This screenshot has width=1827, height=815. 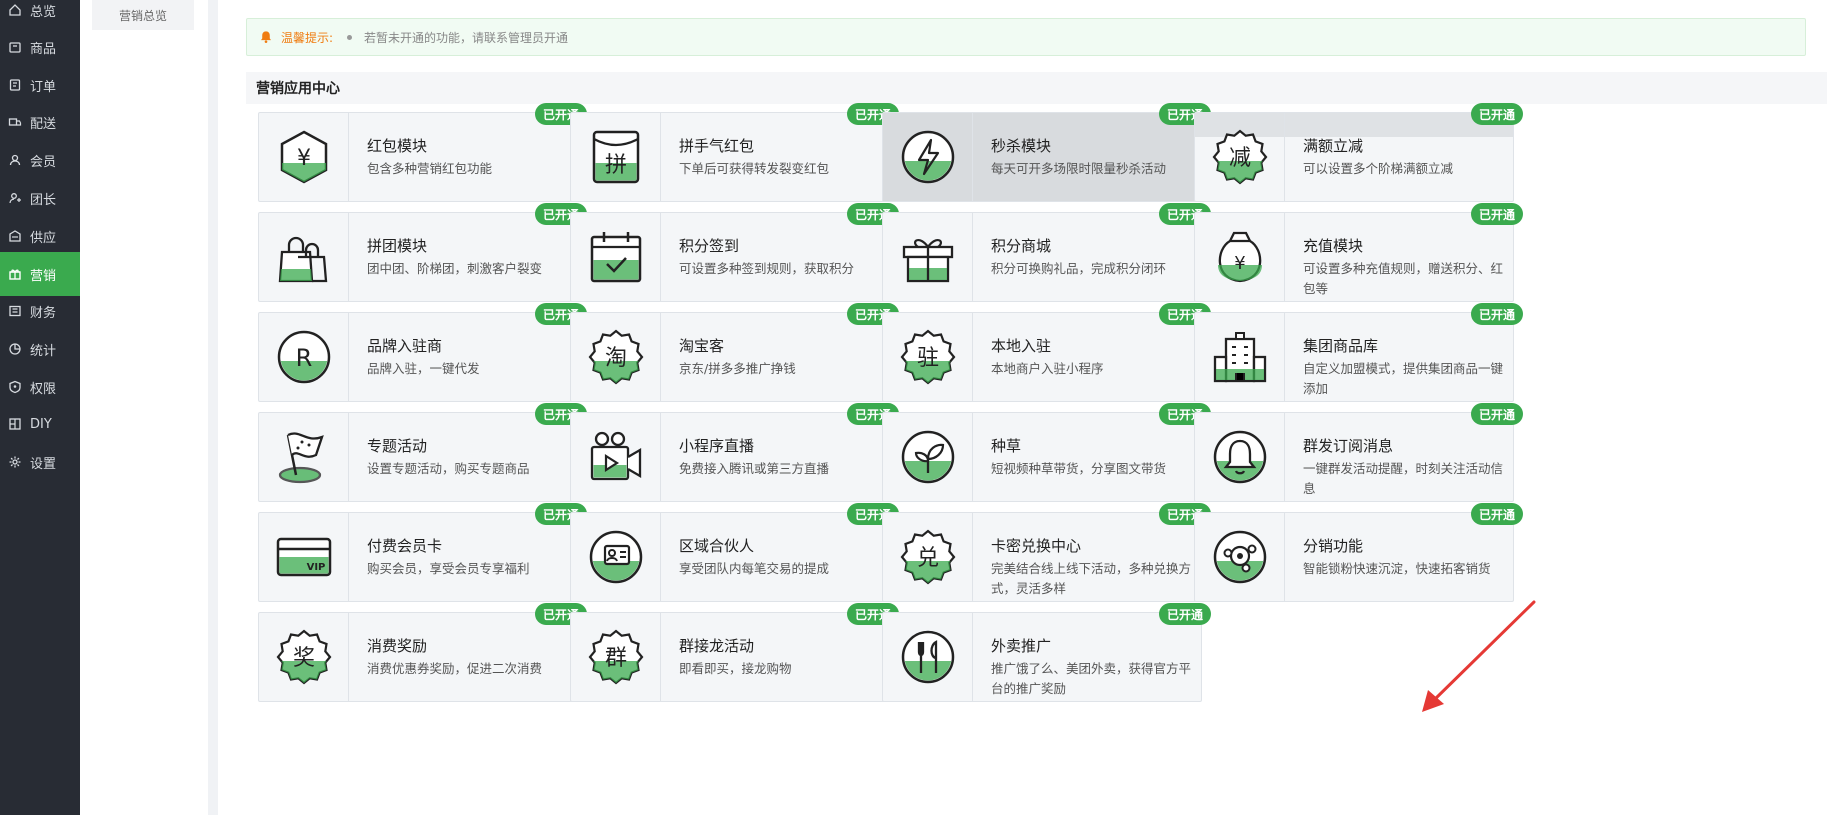 I want to click on card-icon-box: R, so click(x=304, y=357).